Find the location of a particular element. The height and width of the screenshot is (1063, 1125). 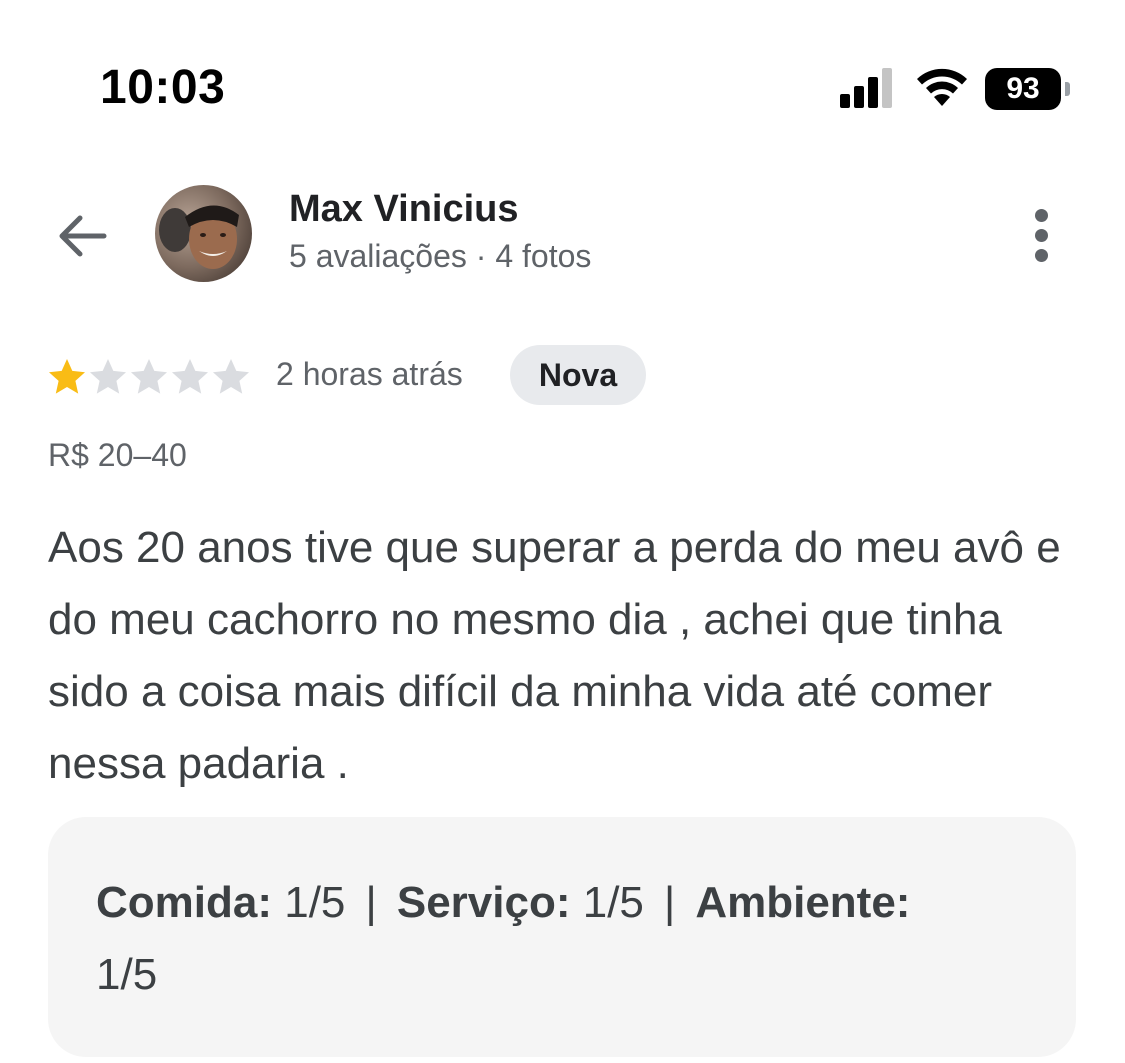

status-time: 10:03 is located at coordinates (163, 87).